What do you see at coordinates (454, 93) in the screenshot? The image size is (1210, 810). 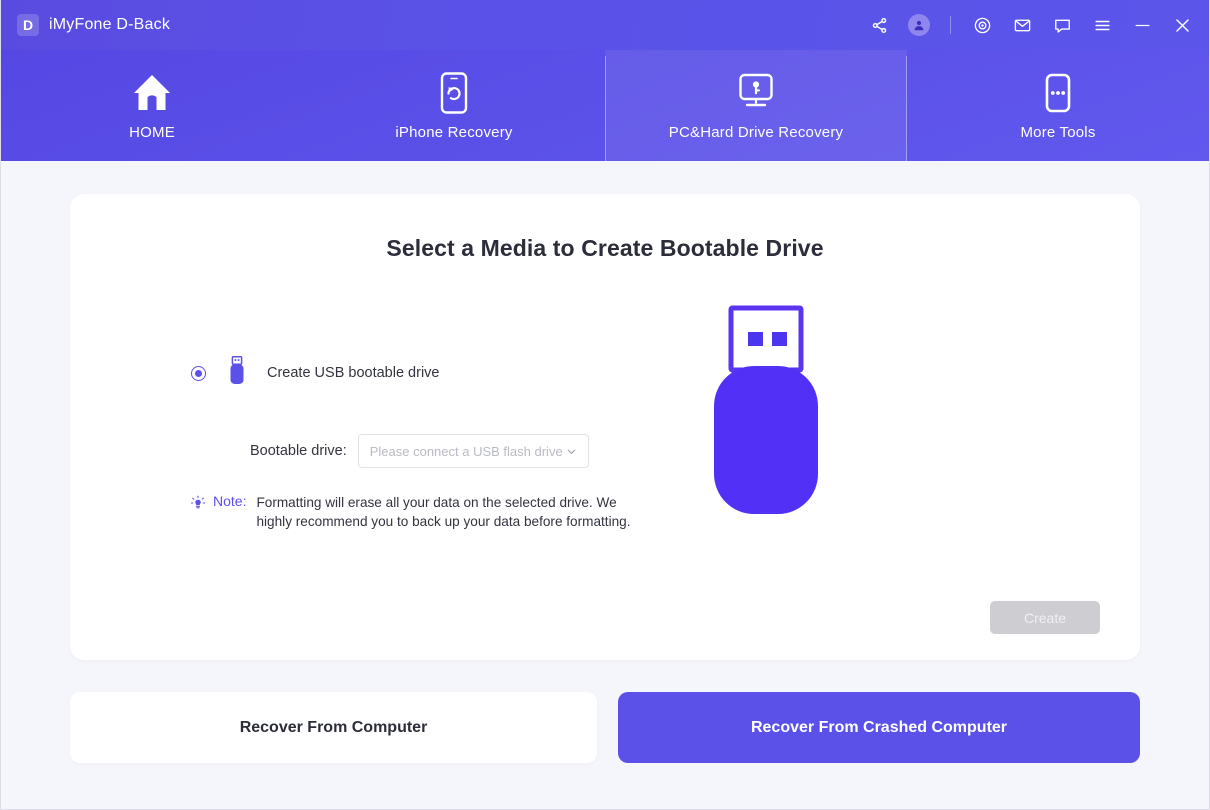 I see `phone-recovery-icon` at bounding box center [454, 93].